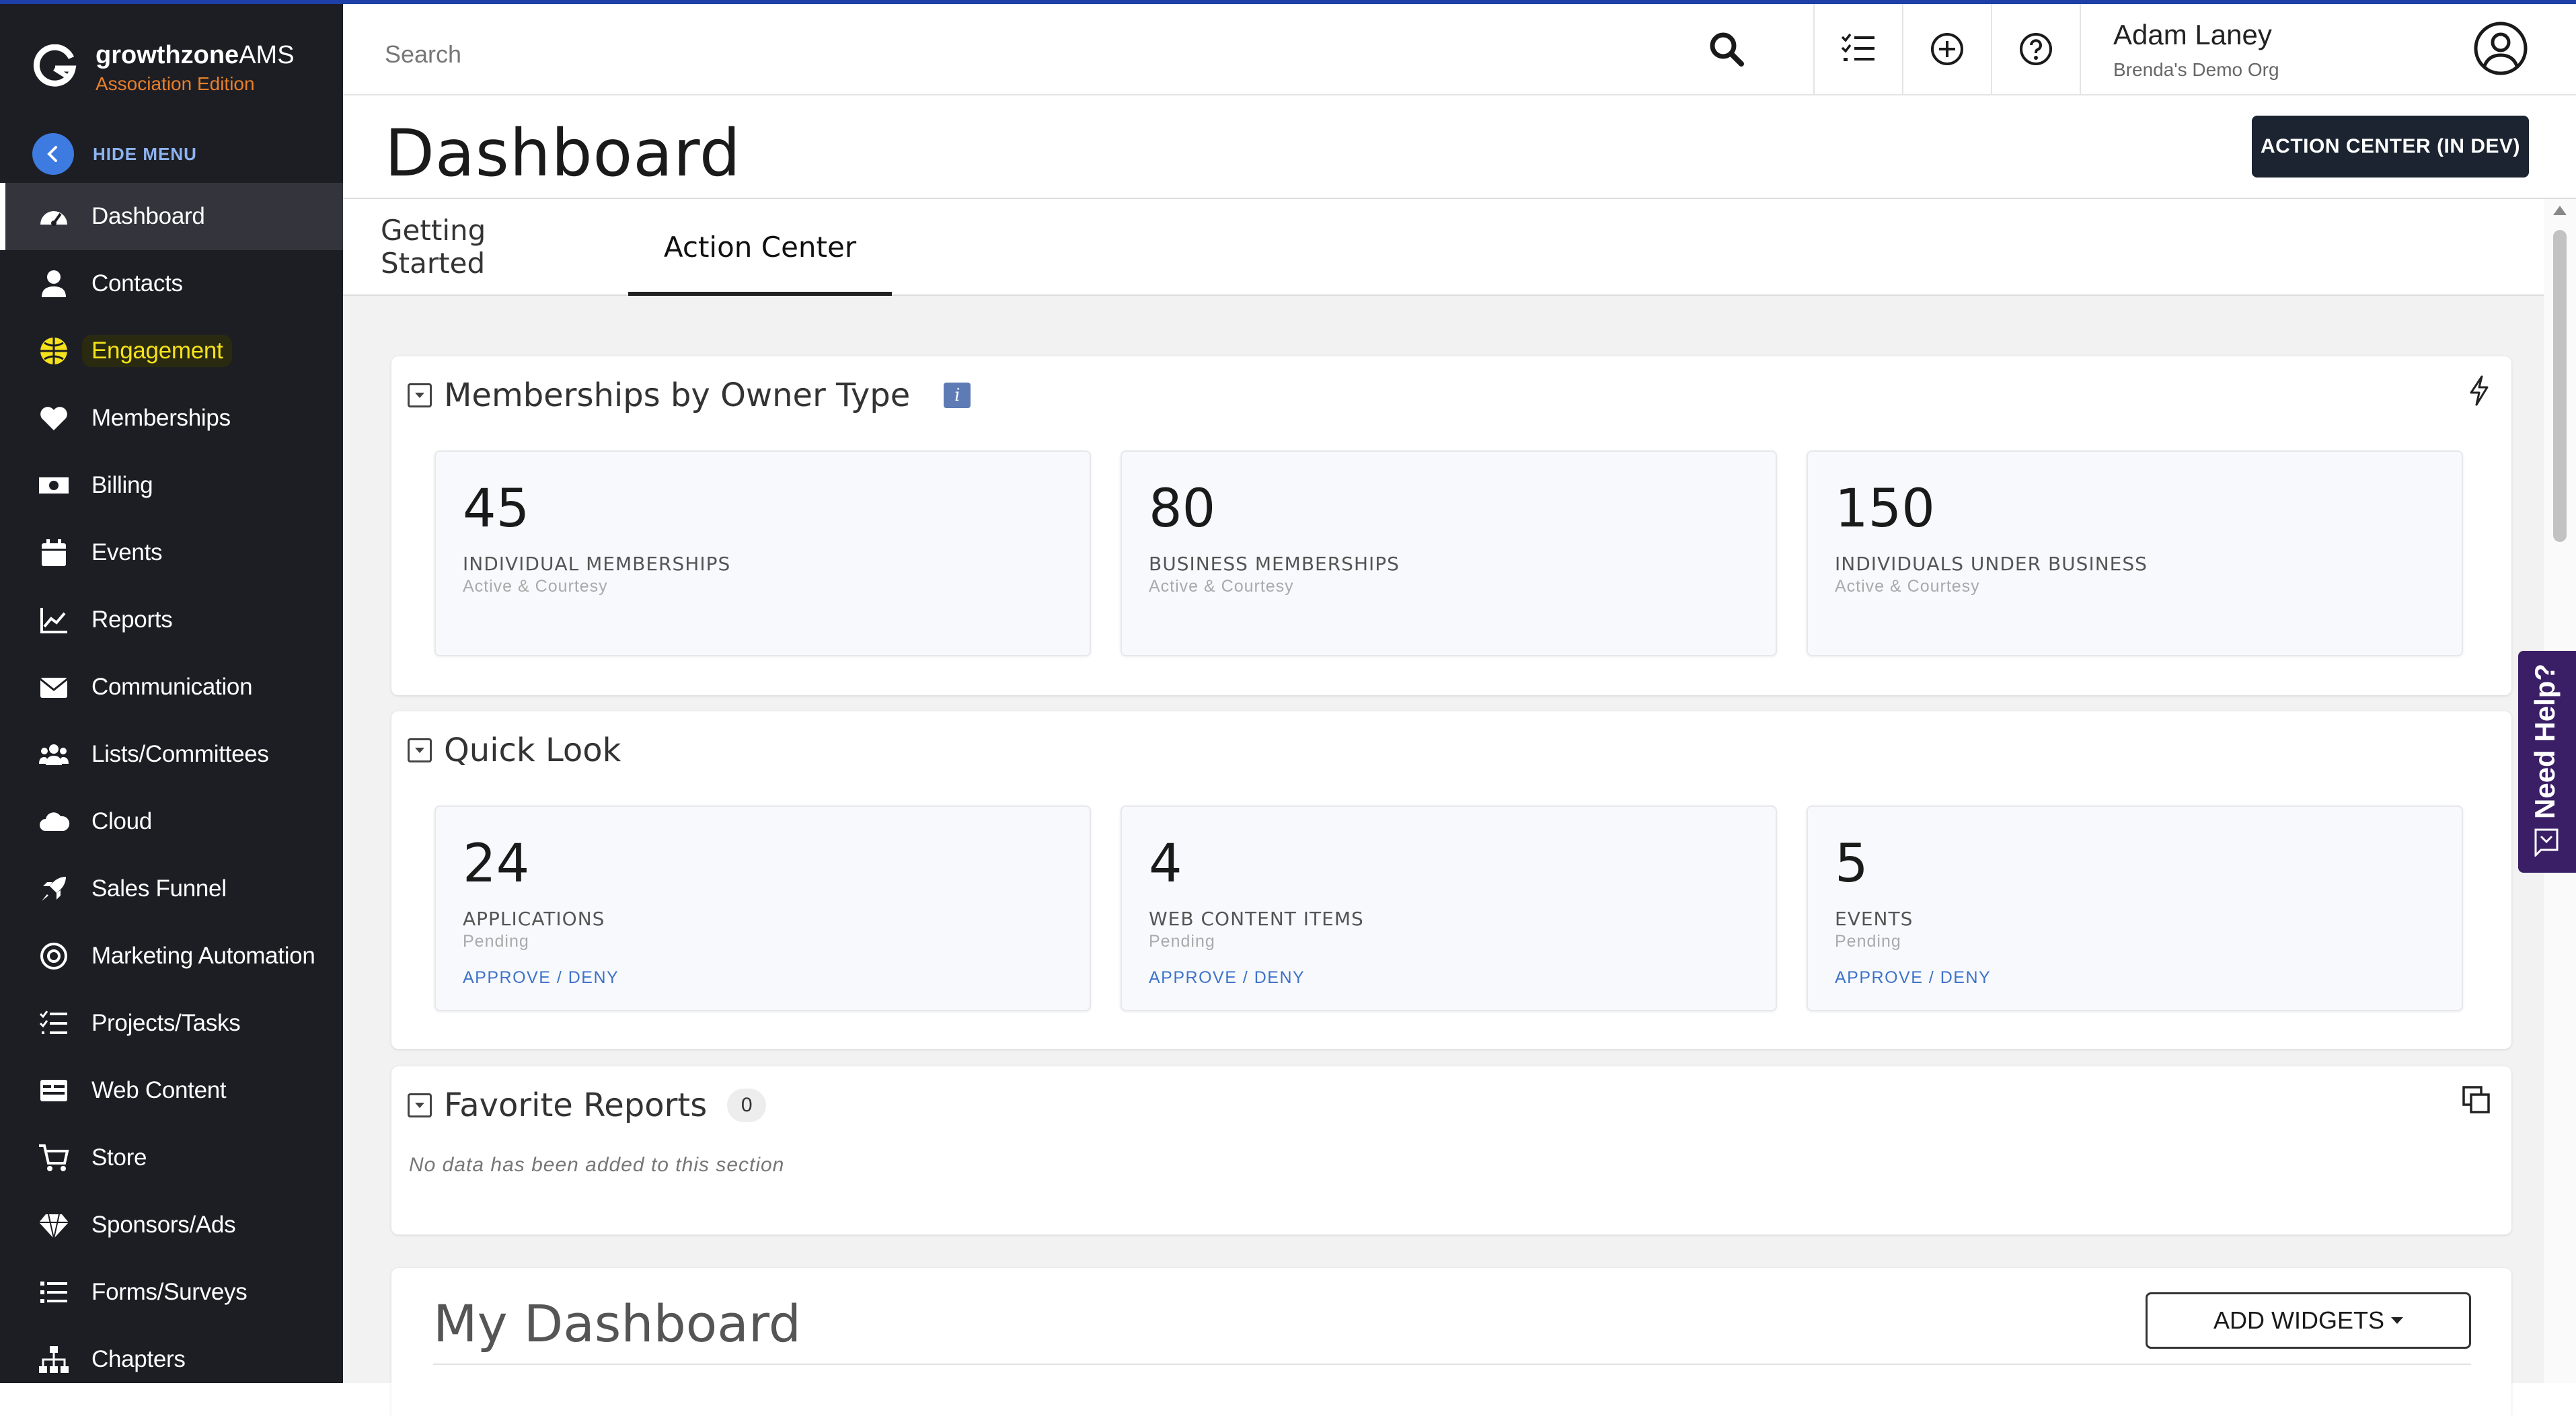  I want to click on sidebar-item-chapters: Chapters, so click(171, 1359).